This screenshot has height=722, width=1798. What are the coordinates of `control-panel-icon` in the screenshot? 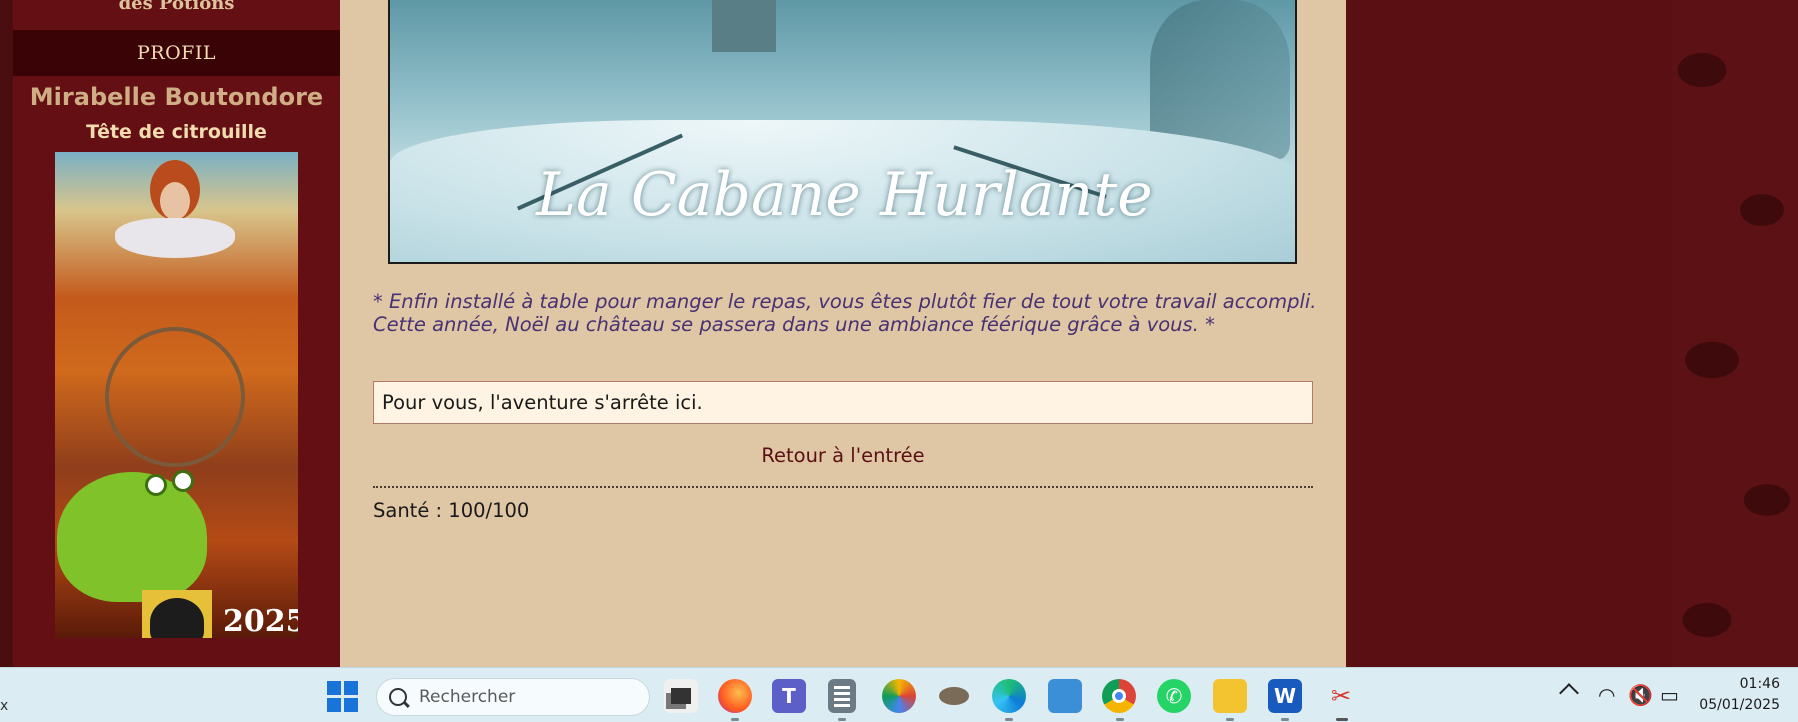 It's located at (1065, 696).